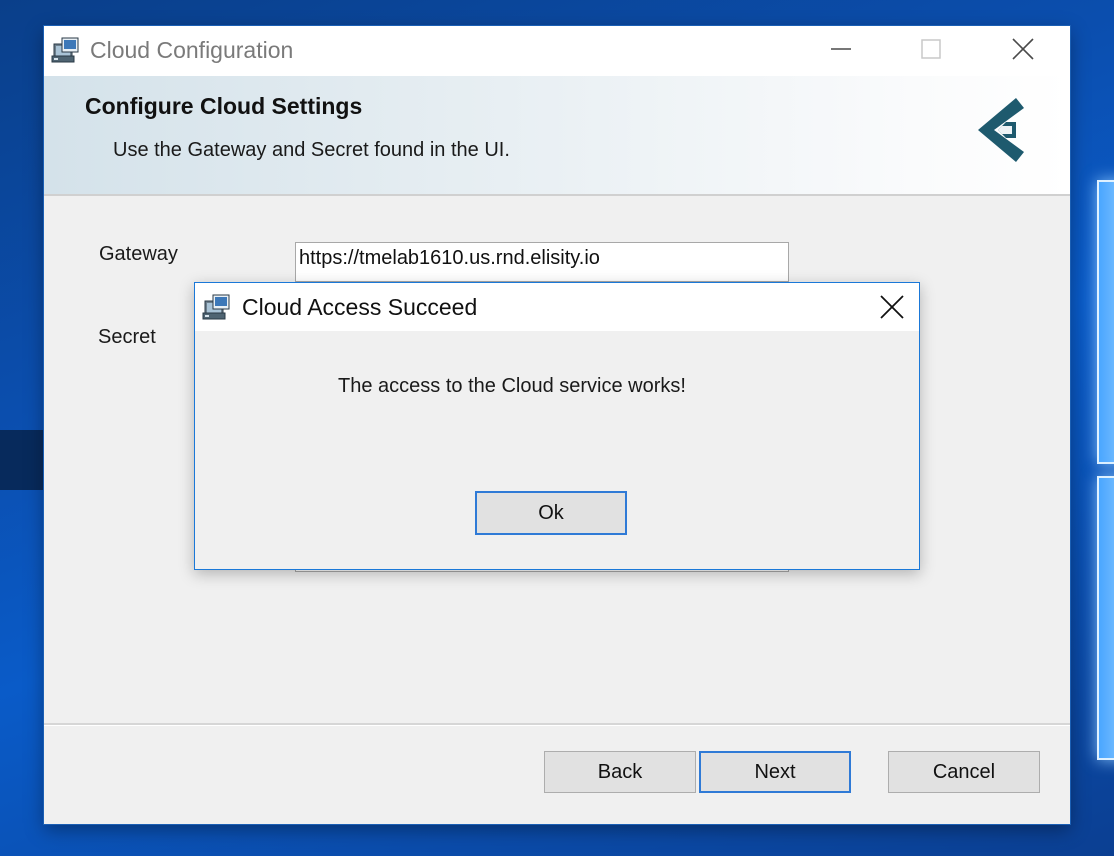 The width and height of the screenshot is (1114, 856). I want to click on dialog-close-button, so click(892, 306).